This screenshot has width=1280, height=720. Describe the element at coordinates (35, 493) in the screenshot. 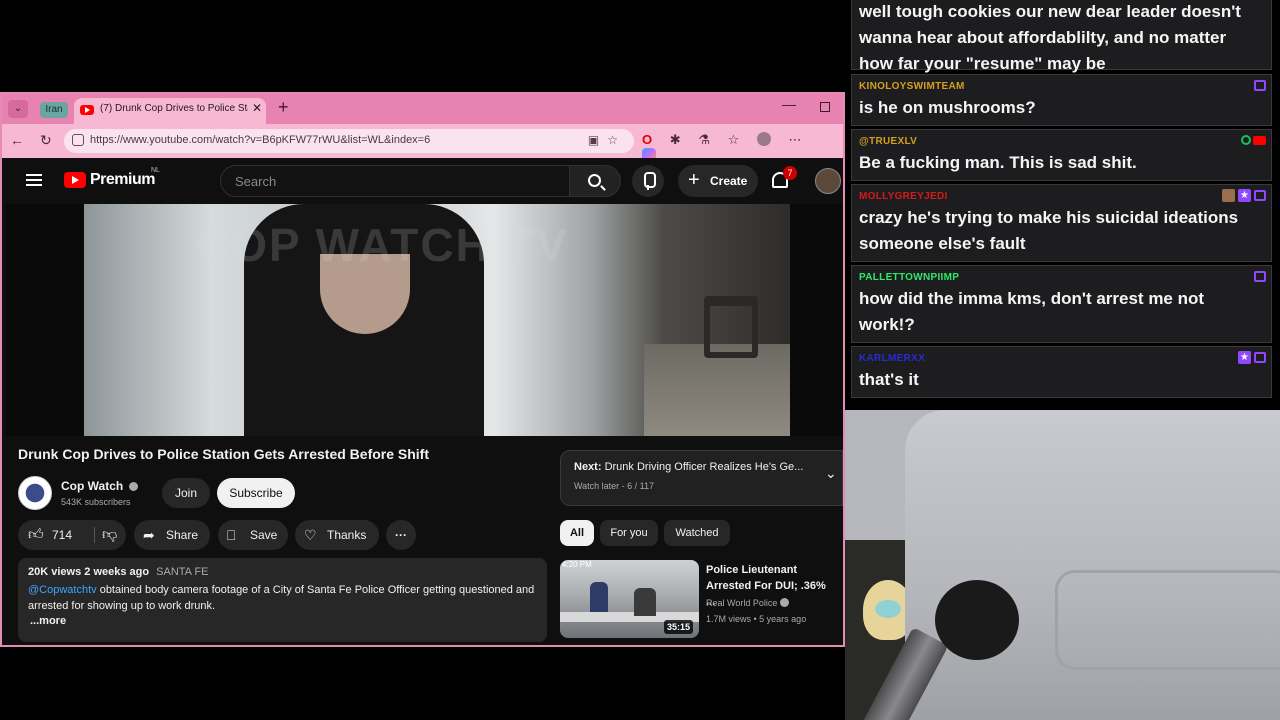

I see `channel-avatar` at that location.